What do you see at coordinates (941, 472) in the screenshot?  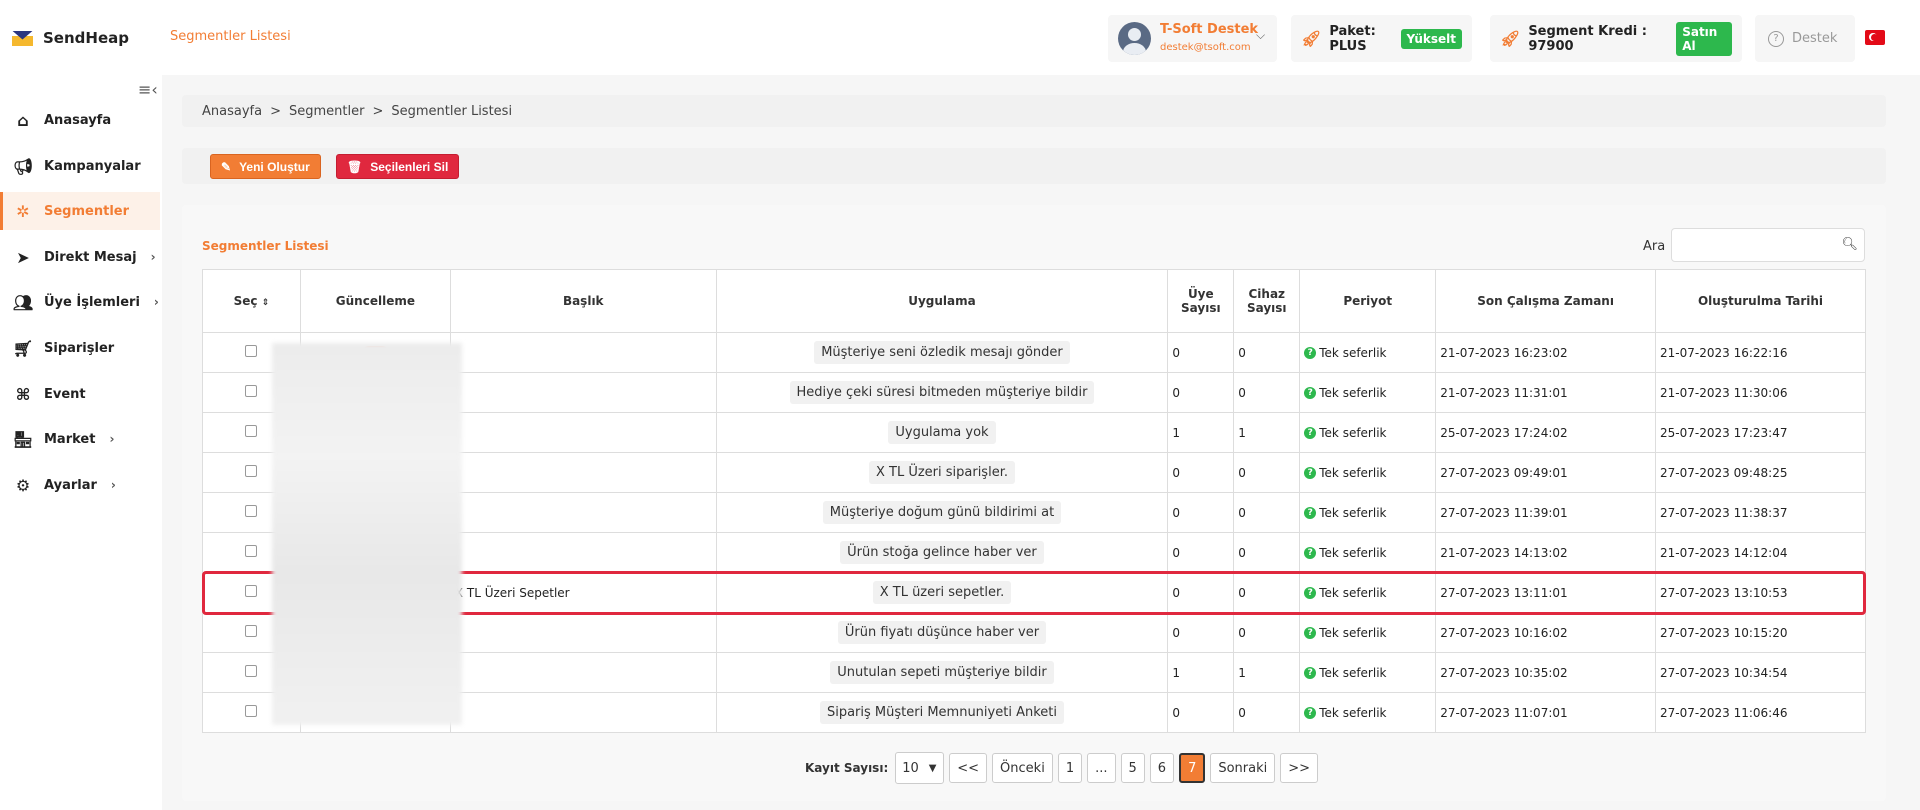 I see `row-app: X TL Üzeri siparişler.` at bounding box center [941, 472].